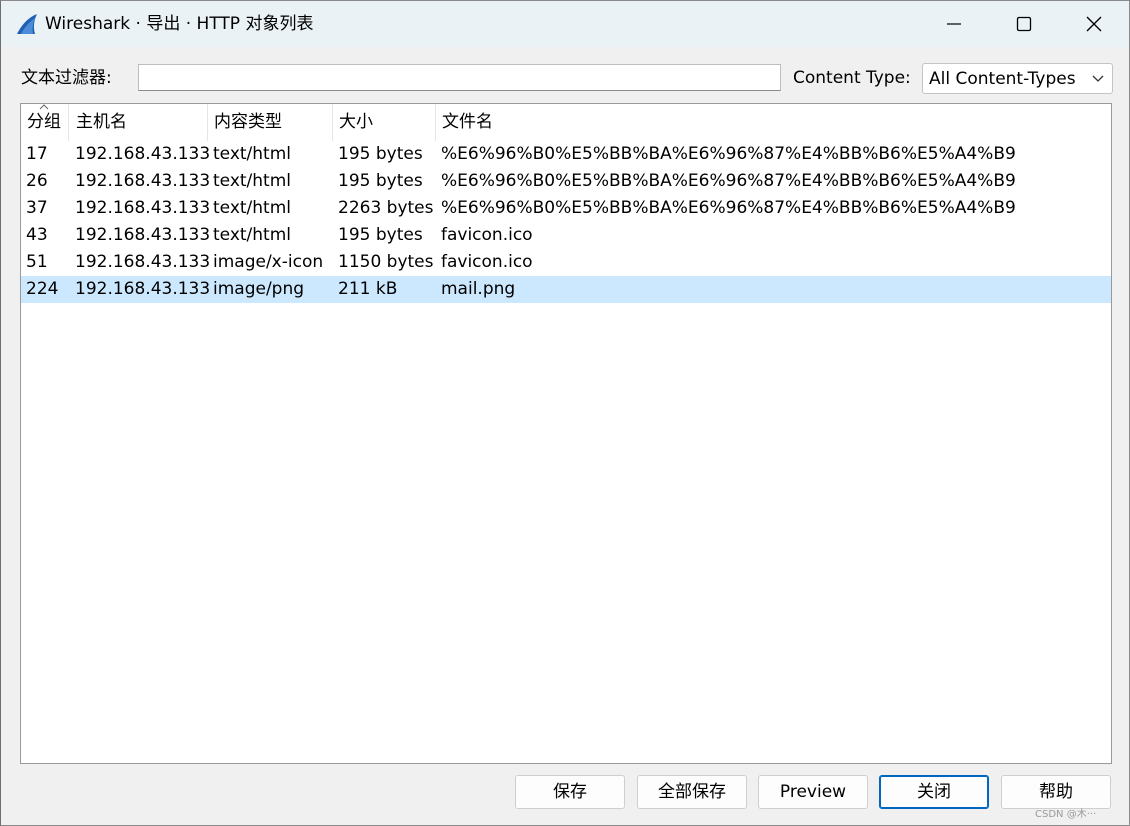  What do you see at coordinates (259, 289) in the screenshot?
I see `cell-content-type: image/png` at bounding box center [259, 289].